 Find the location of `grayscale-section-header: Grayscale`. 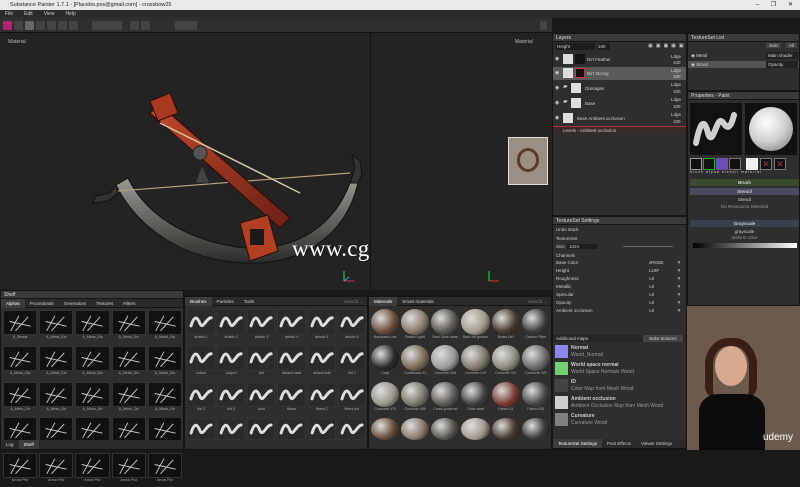

grayscale-section-header: Grayscale is located at coordinates (744, 223).